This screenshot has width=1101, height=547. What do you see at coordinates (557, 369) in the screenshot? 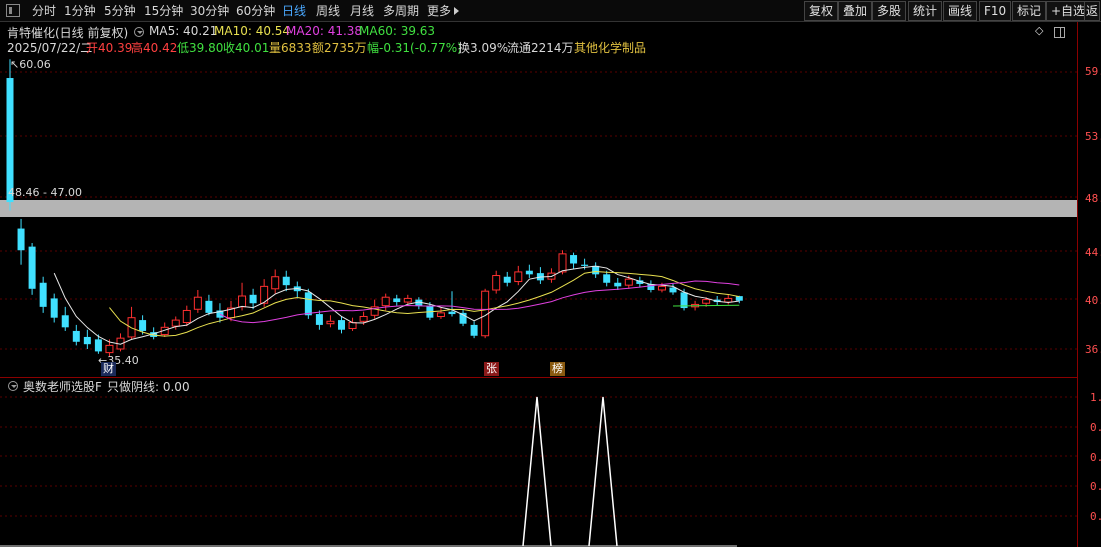
I see `dragon-tiger-tag: 榜` at bounding box center [557, 369].